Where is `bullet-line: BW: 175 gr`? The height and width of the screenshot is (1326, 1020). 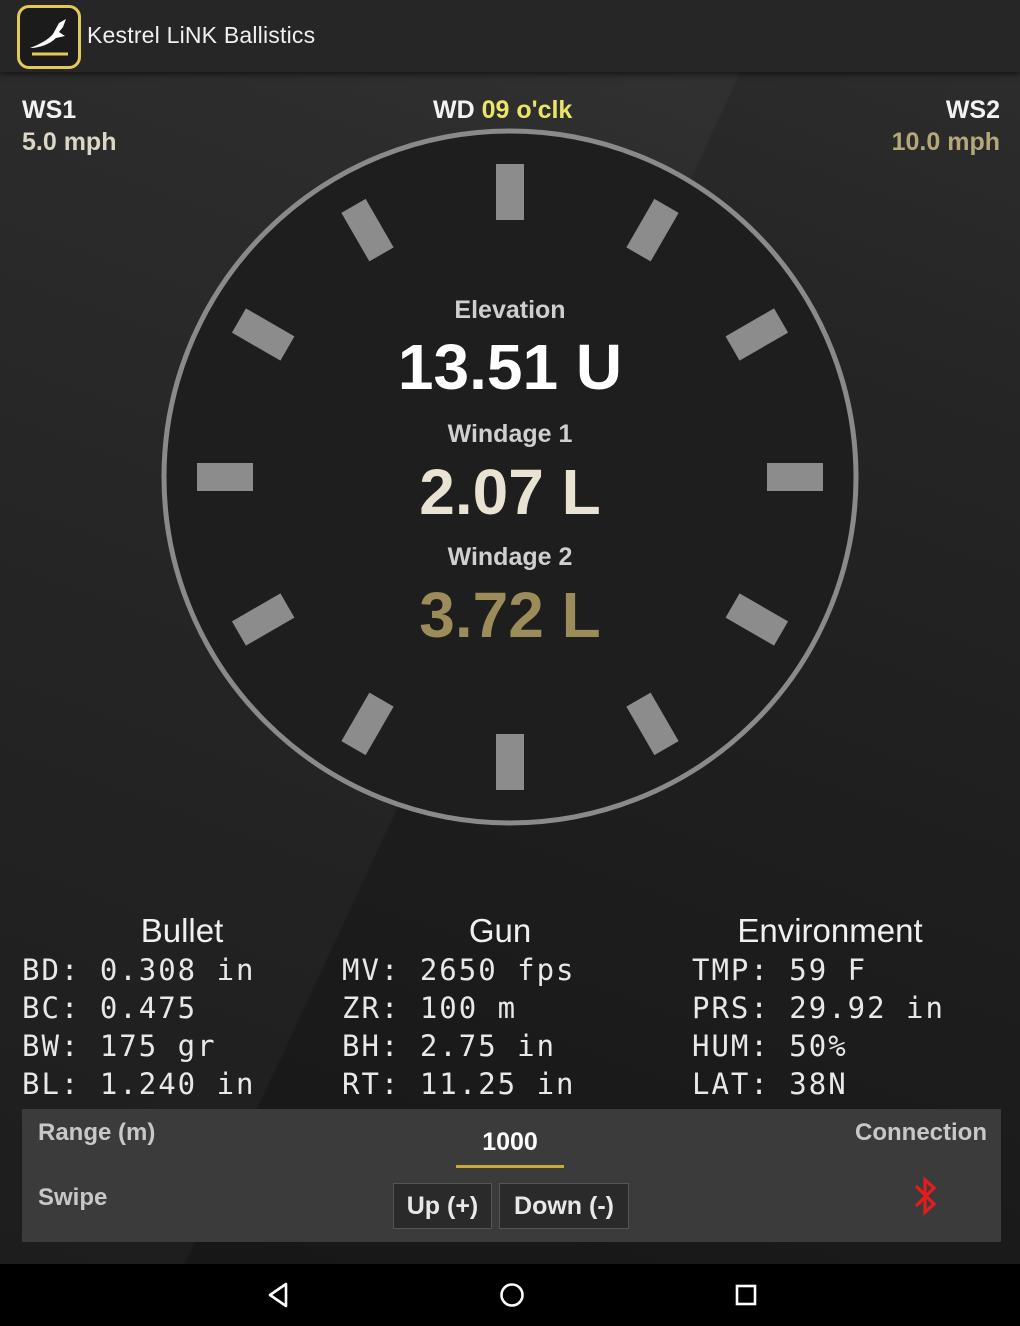
bullet-line: BW: 175 gr is located at coordinates (119, 1046).